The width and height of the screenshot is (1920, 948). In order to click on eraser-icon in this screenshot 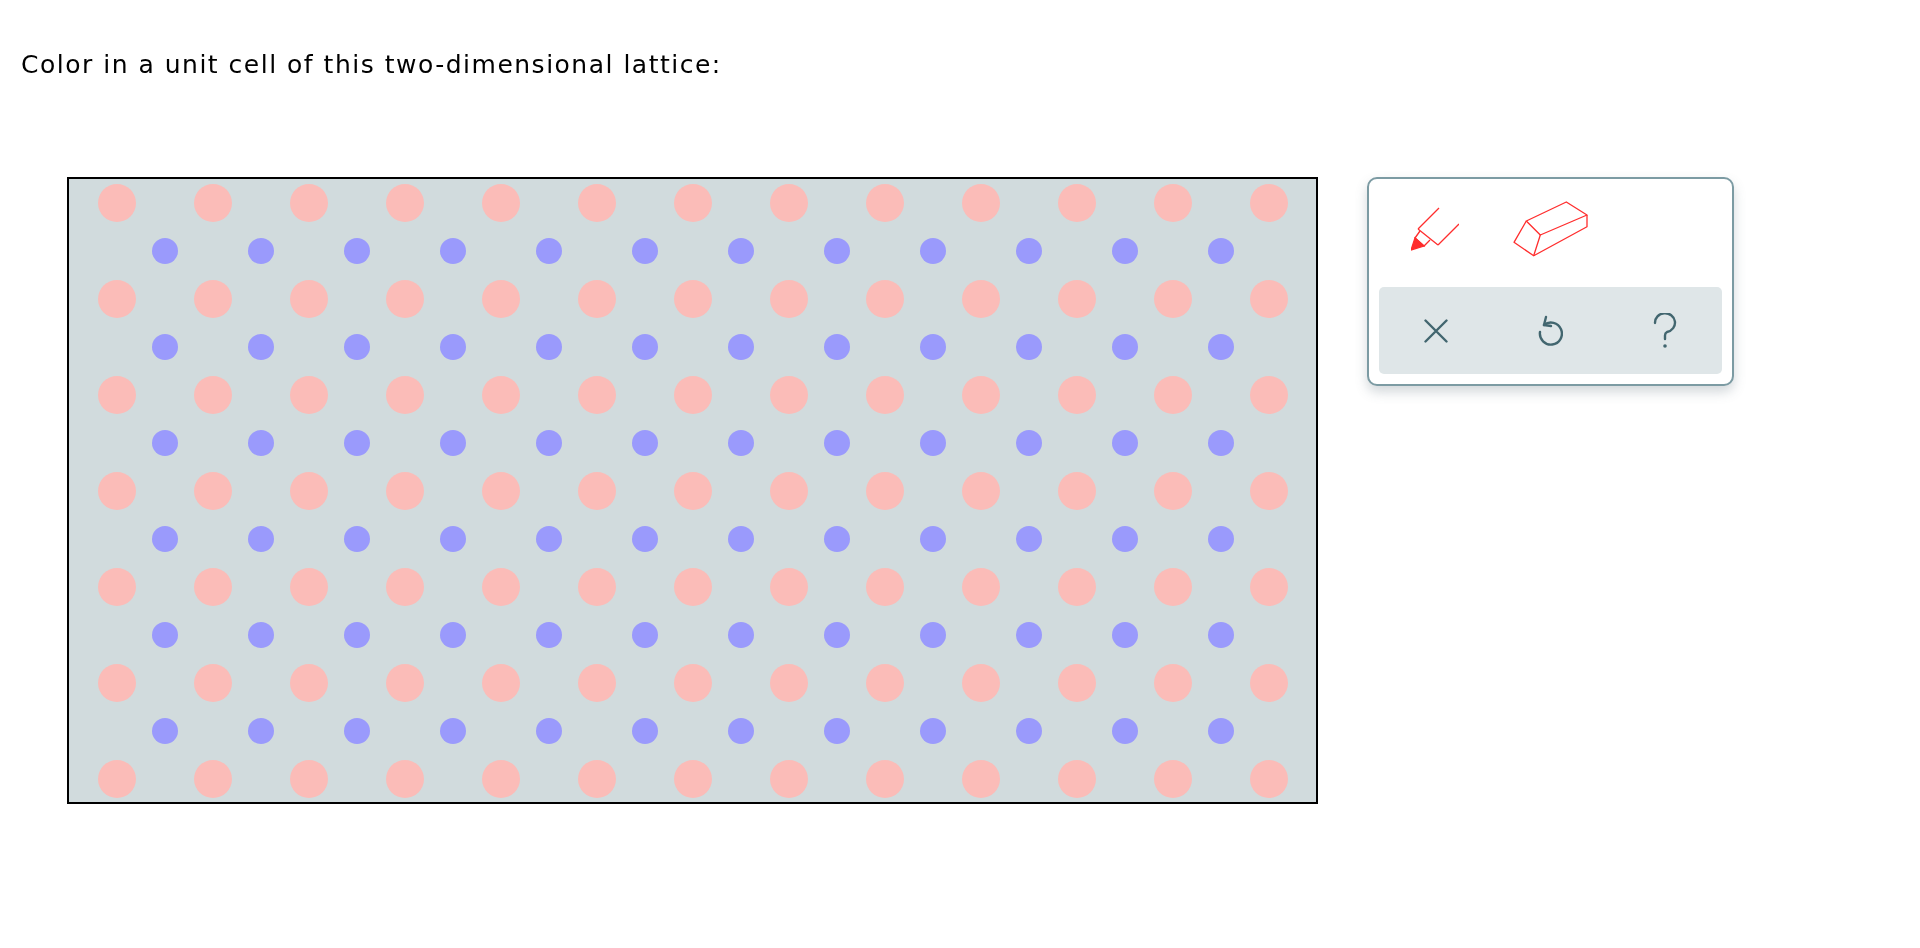, I will do `click(1550, 229)`.